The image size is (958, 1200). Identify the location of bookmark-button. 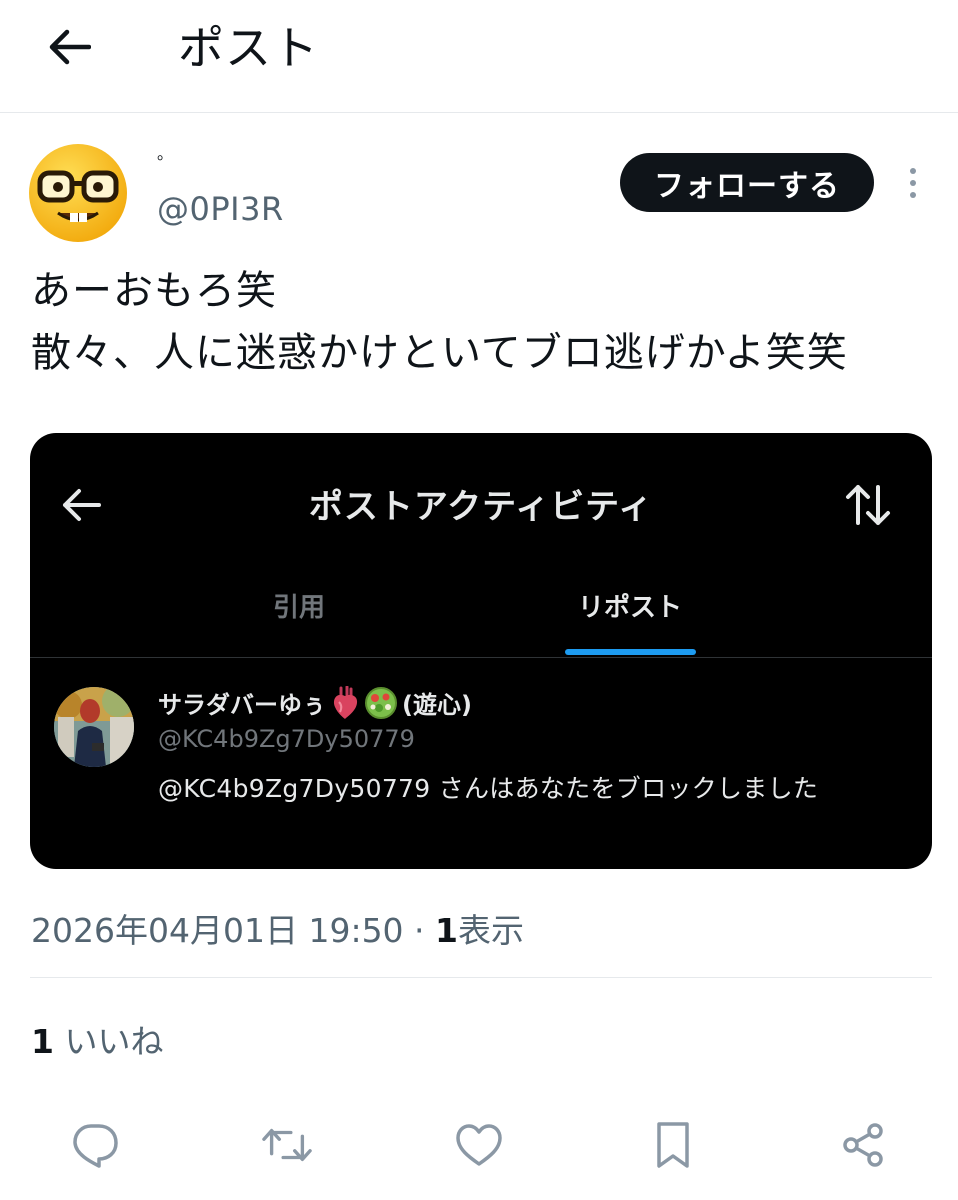
(673, 1145).